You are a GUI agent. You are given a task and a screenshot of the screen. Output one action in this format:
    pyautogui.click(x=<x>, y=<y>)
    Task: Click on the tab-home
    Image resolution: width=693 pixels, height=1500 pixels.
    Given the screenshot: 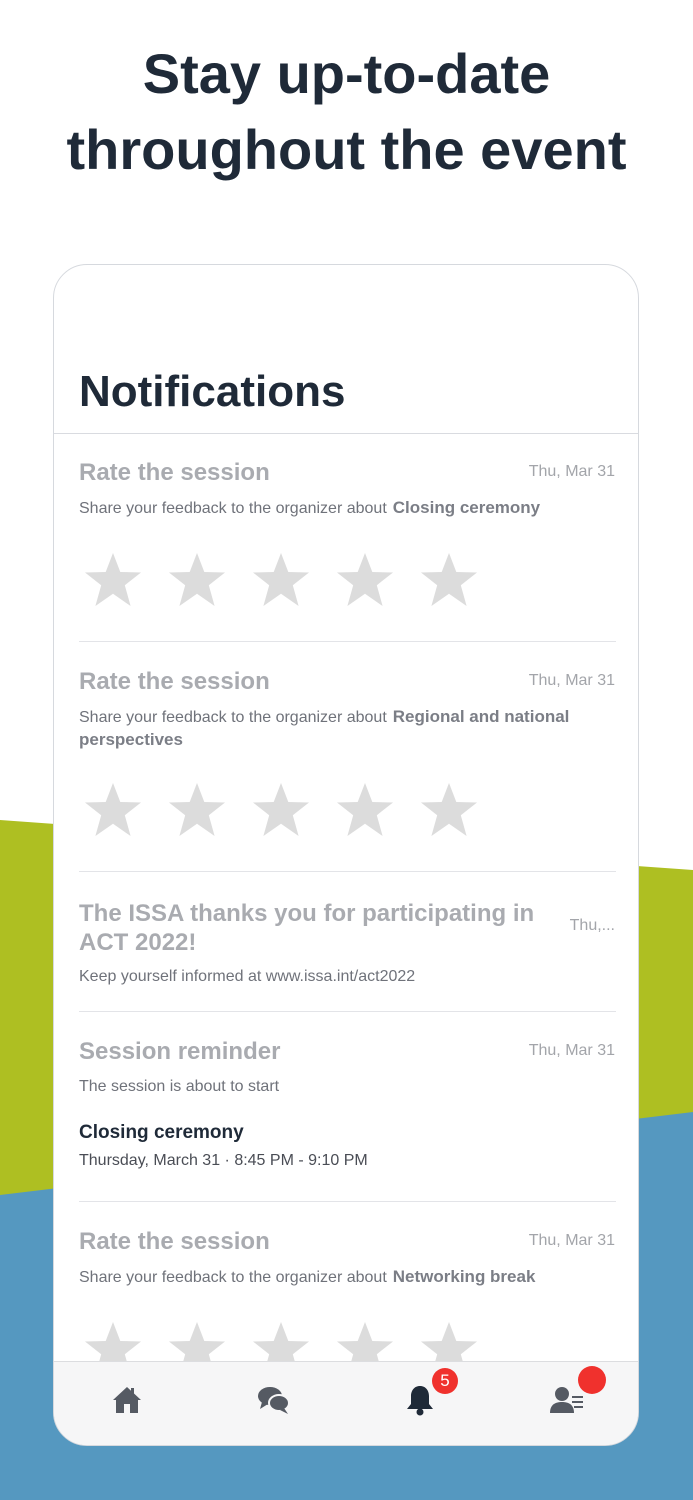 What is the action you would take?
    pyautogui.click(x=127, y=1400)
    